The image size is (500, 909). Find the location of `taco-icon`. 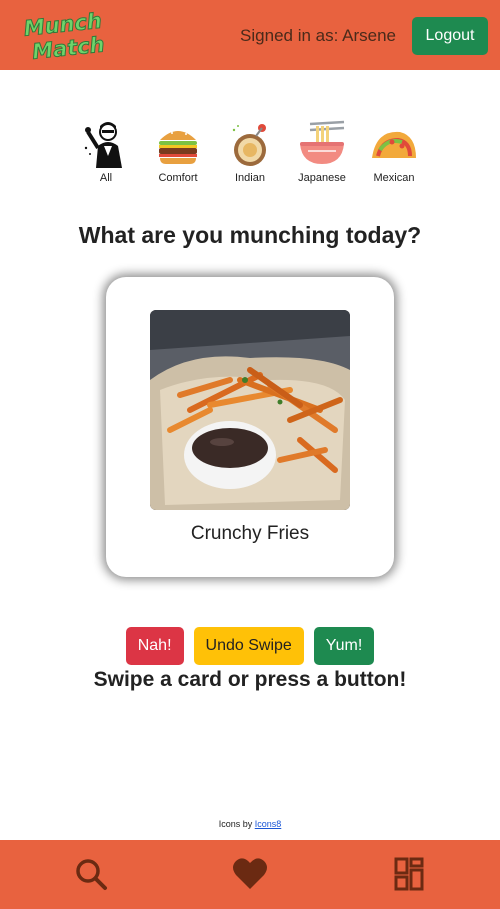

taco-icon is located at coordinates (394, 144).